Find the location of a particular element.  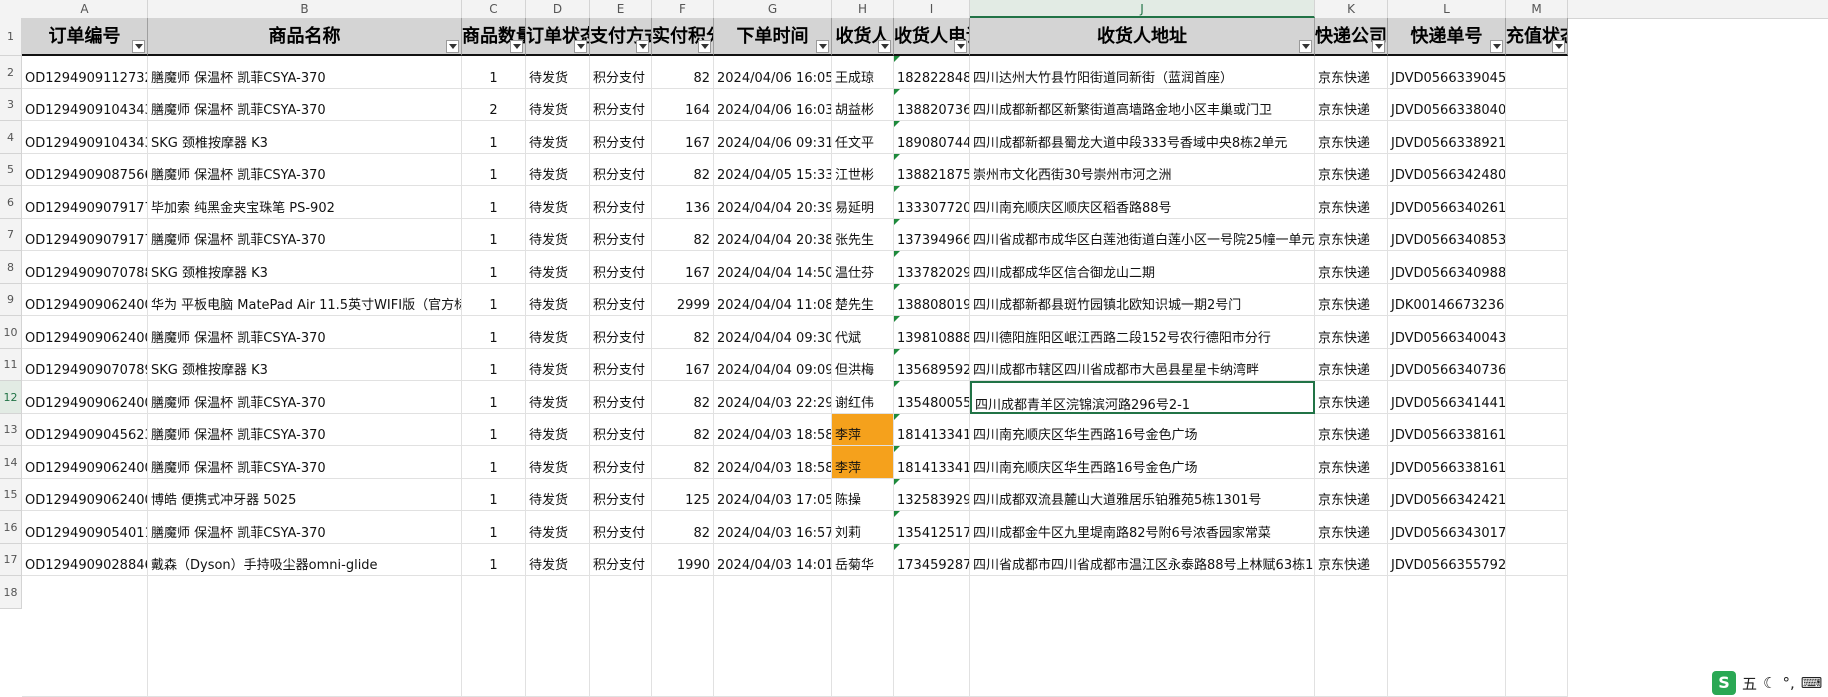

table-cell: 四川省成都市成华区白莲池街道白莲小区一号院25幢一单元5 is located at coordinates (1142, 235).